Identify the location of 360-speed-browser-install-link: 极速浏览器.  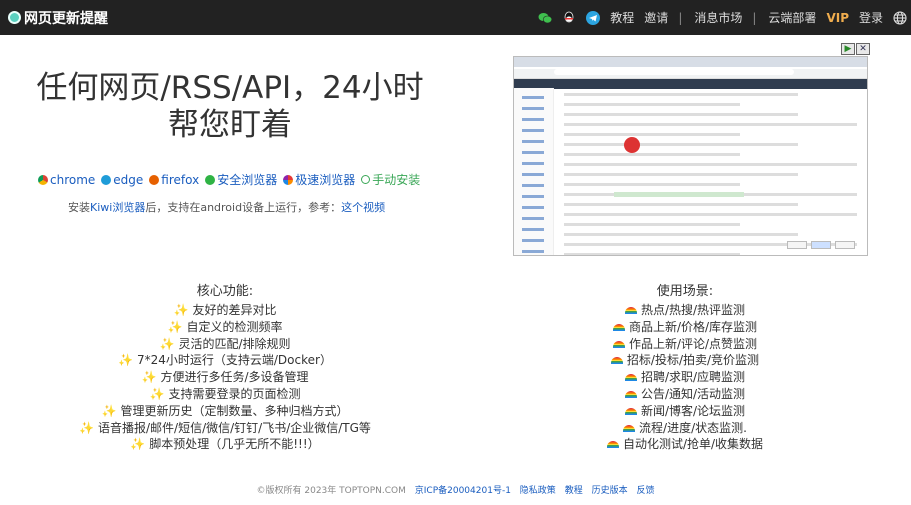
(319, 179).